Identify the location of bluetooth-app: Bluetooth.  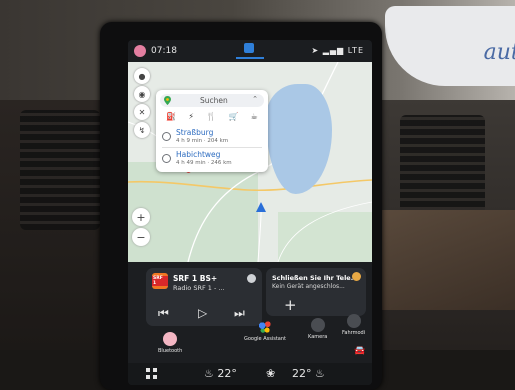
(170, 343).